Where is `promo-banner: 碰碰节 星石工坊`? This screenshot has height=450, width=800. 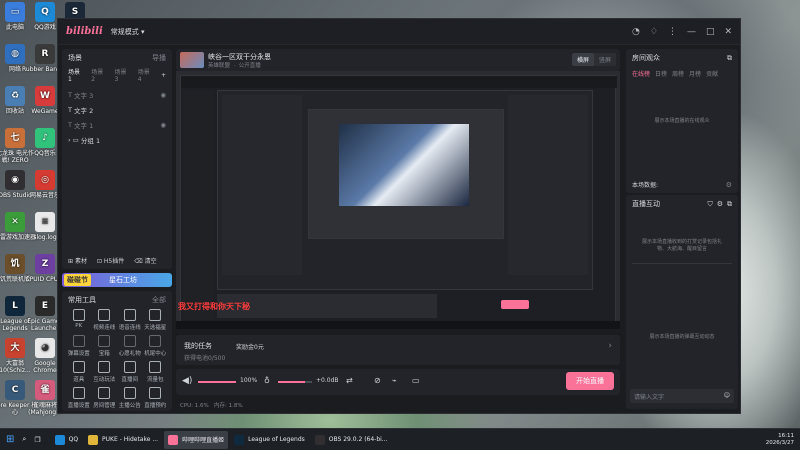
promo-banner: 碰碰节 星石工坊 is located at coordinates (117, 280).